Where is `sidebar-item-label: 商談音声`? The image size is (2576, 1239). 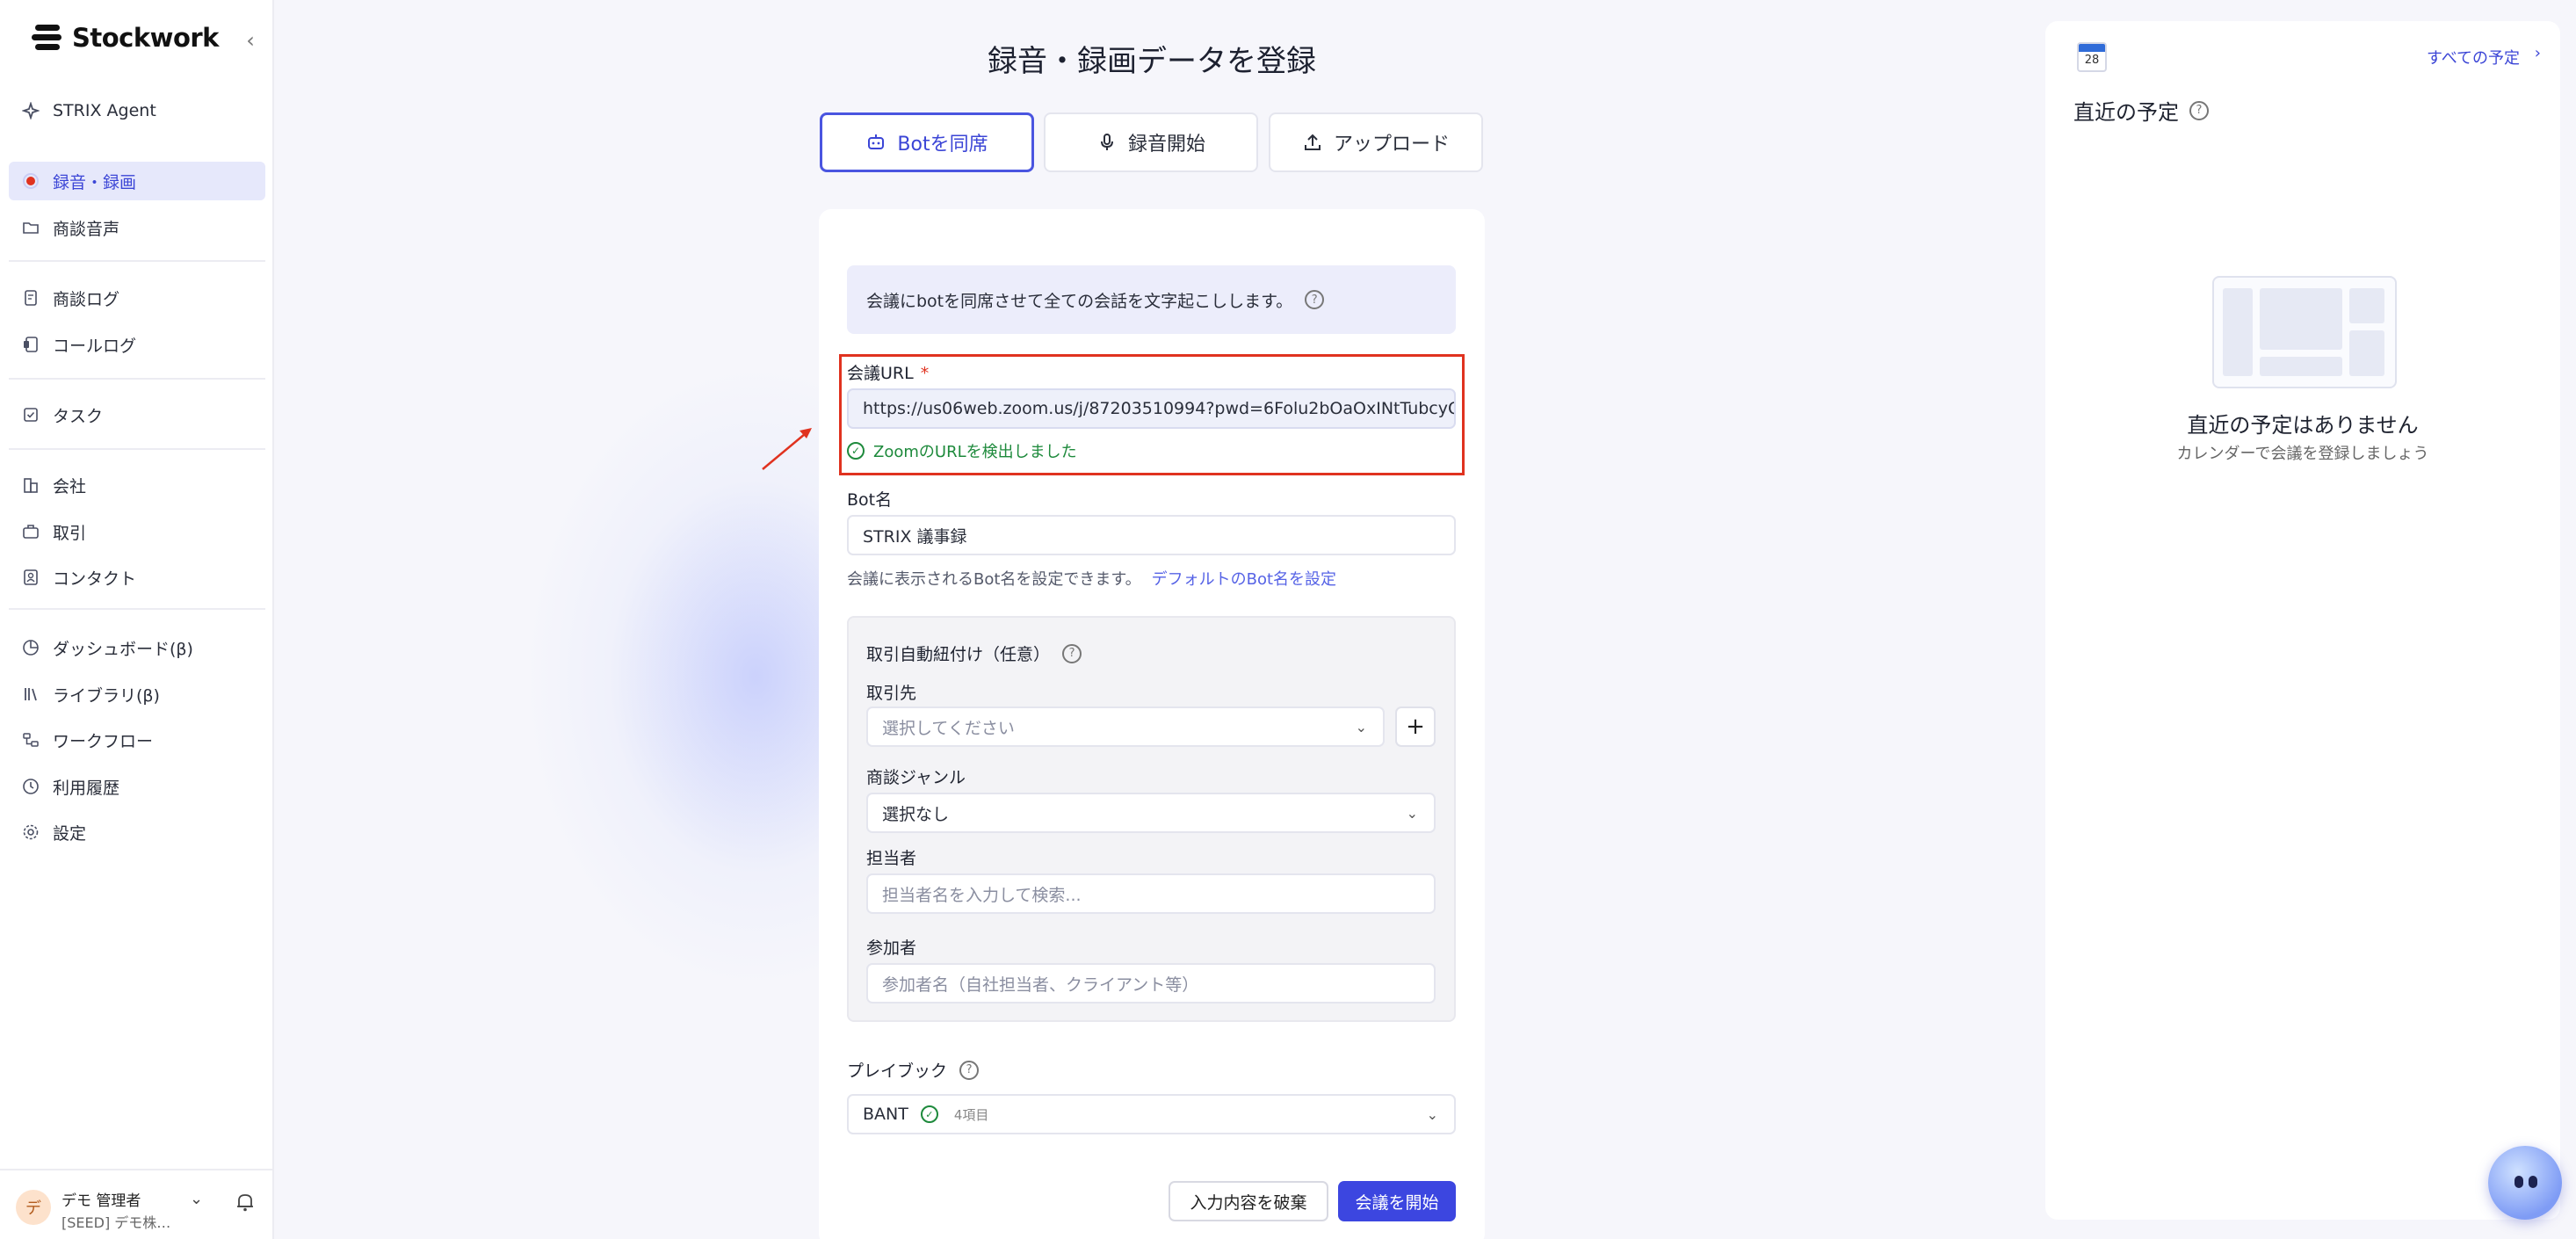
sidebar-item-label: 商談音声 is located at coordinates (86, 229).